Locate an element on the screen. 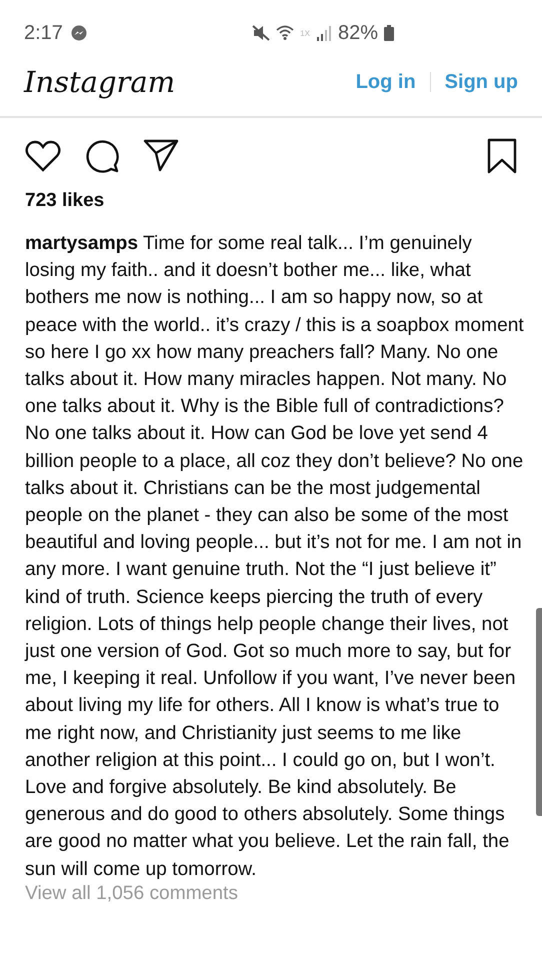 This screenshot has height=960, width=542. messenger-icon is located at coordinates (78, 33).